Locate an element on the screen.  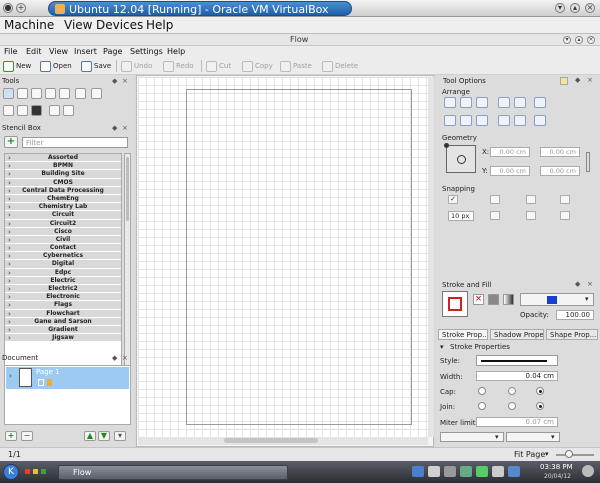
send-to-back-icon is located at coordinates (520, 120).